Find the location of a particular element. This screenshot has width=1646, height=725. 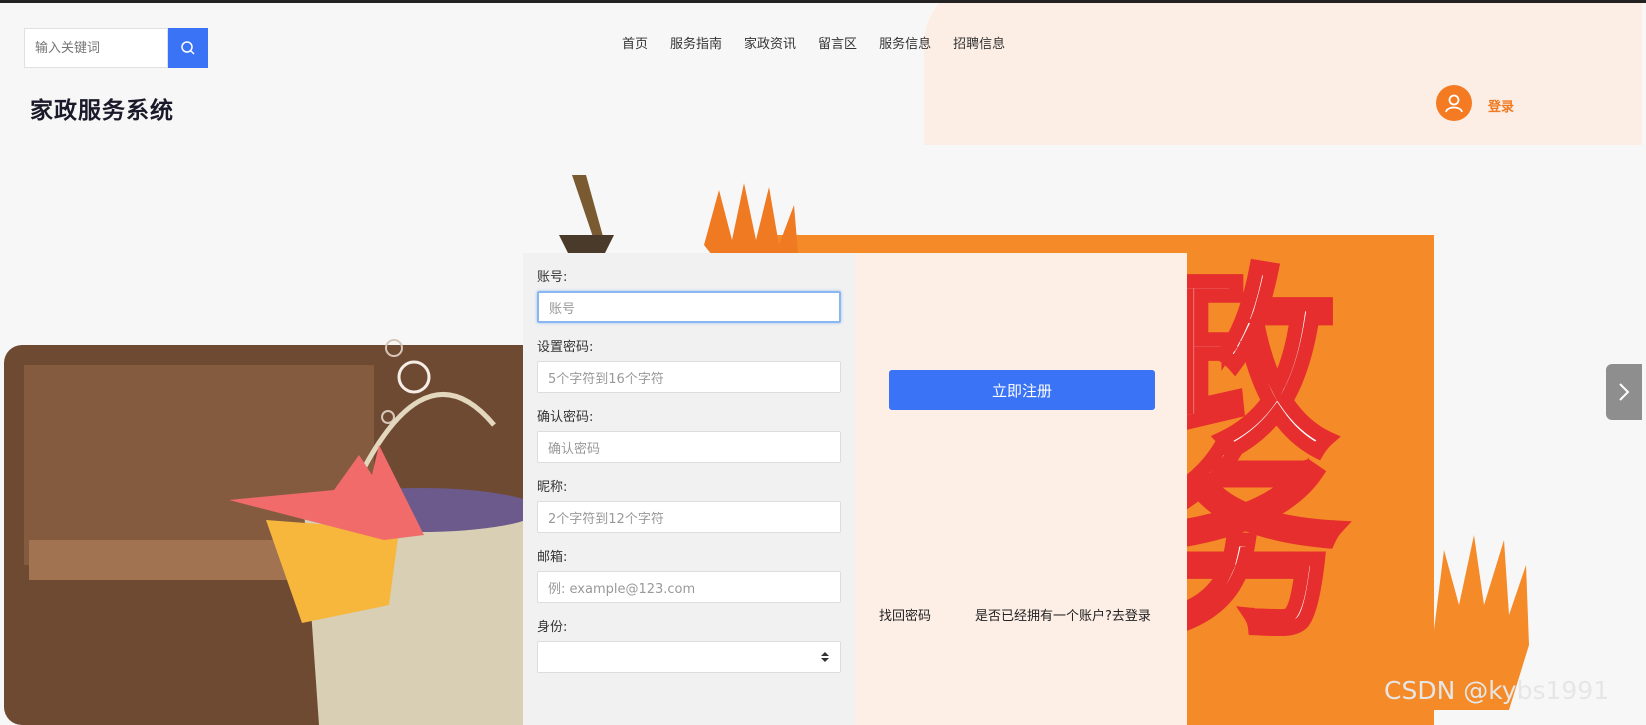

site-title: 家政服务系统 is located at coordinates (102, 111).